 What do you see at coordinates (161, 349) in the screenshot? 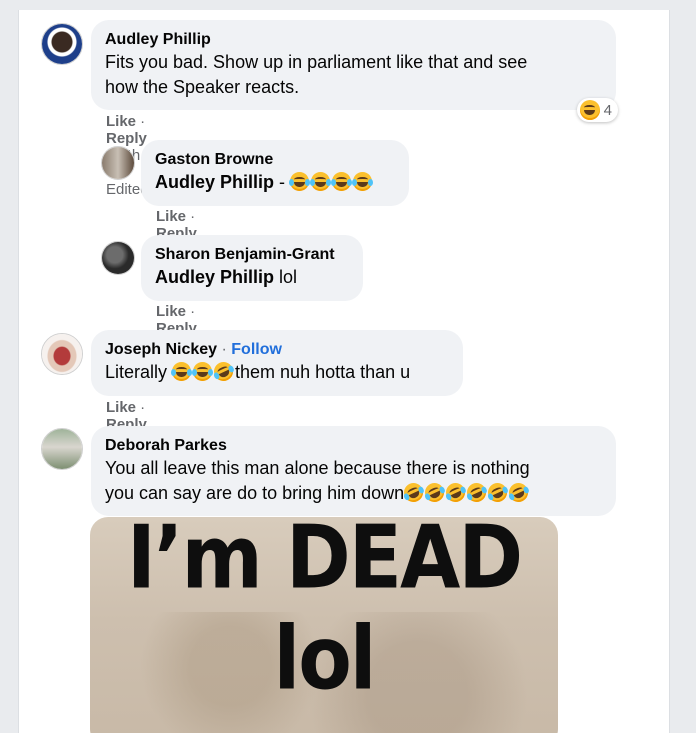
I see `comment-author: Joseph Nickey` at bounding box center [161, 349].